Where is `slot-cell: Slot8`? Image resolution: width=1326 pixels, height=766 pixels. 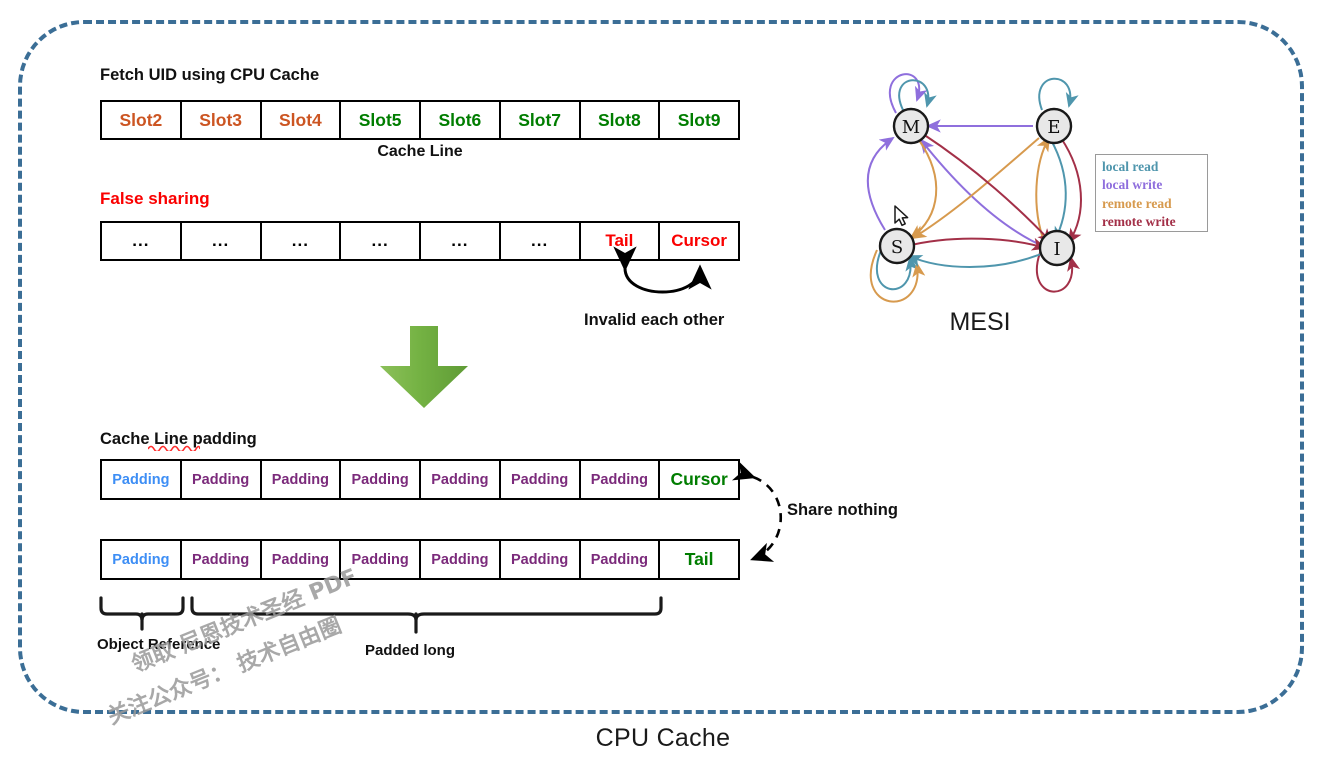 slot-cell: Slot8 is located at coordinates (621, 120).